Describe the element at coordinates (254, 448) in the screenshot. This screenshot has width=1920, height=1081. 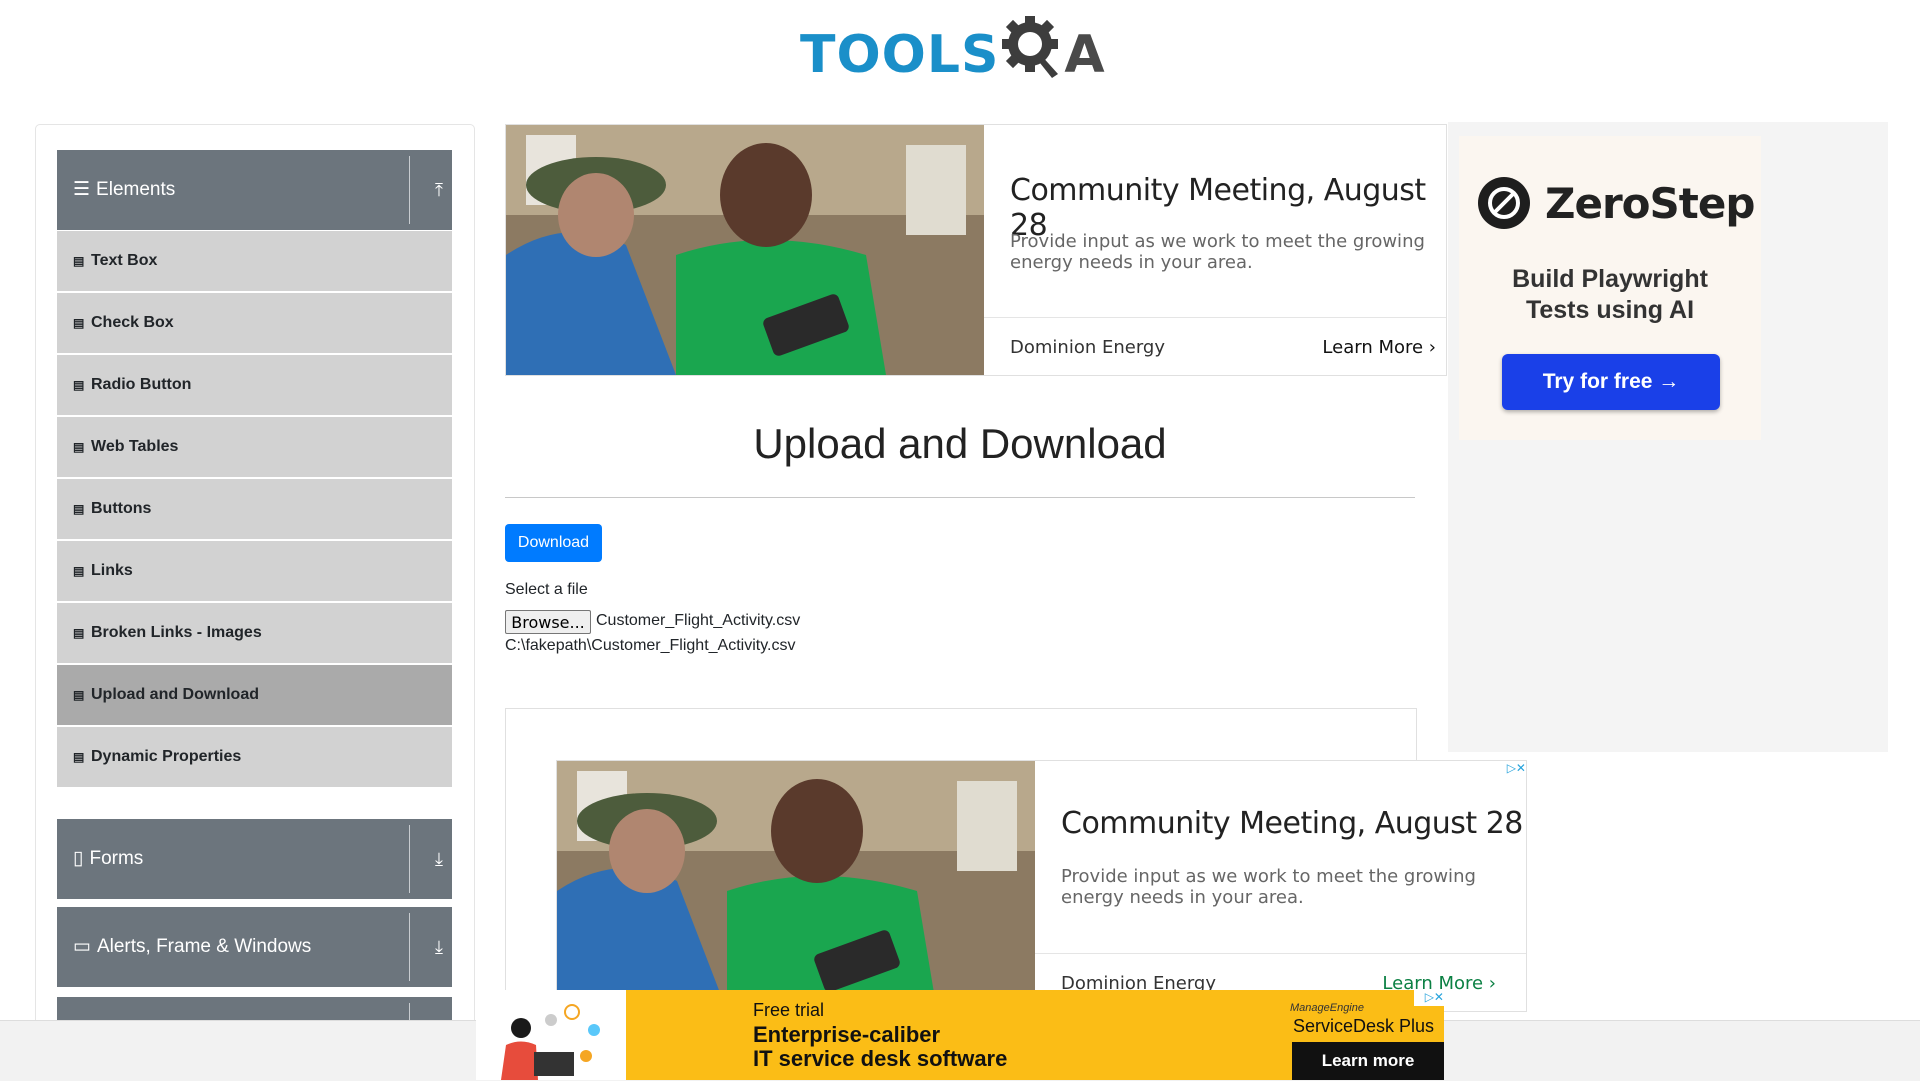
I see `menu-item-web-tables: ▤ Web Tables` at that location.